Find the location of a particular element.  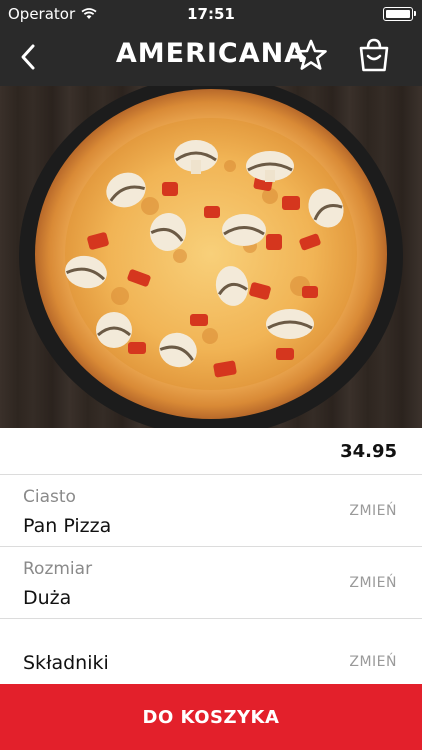

price-row: 34.95 is located at coordinates (211, 451).